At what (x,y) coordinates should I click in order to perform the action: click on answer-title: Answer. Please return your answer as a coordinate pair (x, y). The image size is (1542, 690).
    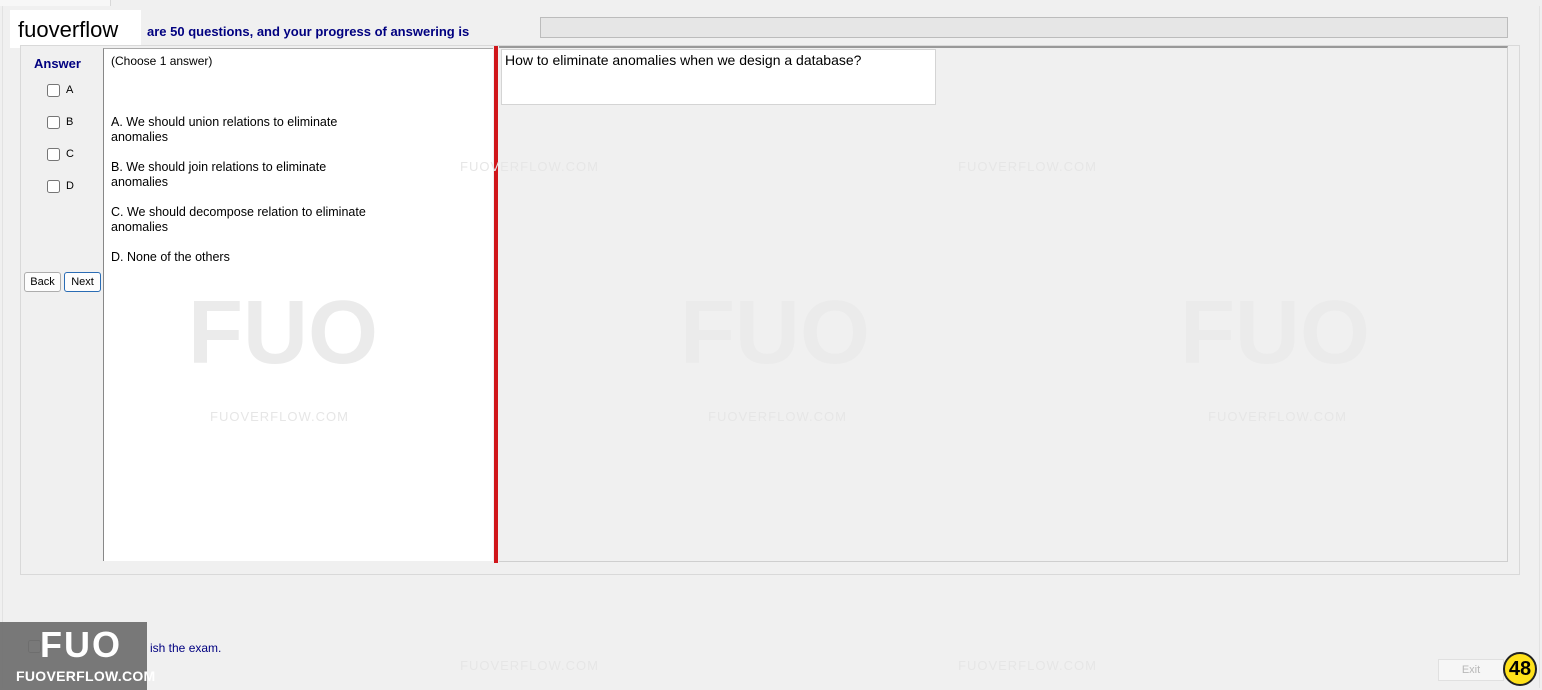
    Looking at the image, I should click on (57, 63).